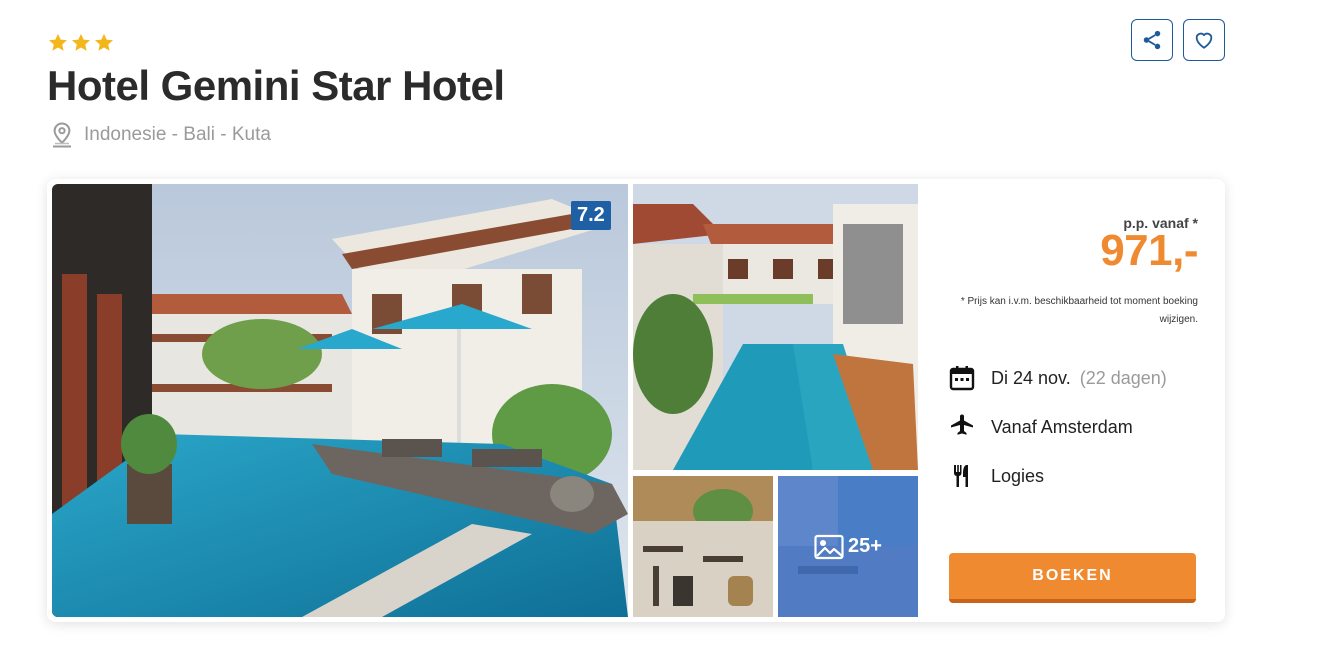 Image resolution: width=1340 pixels, height=655 pixels. What do you see at coordinates (1031, 377) in the screenshot?
I see `departure-date: Di 24 nov.` at bounding box center [1031, 377].